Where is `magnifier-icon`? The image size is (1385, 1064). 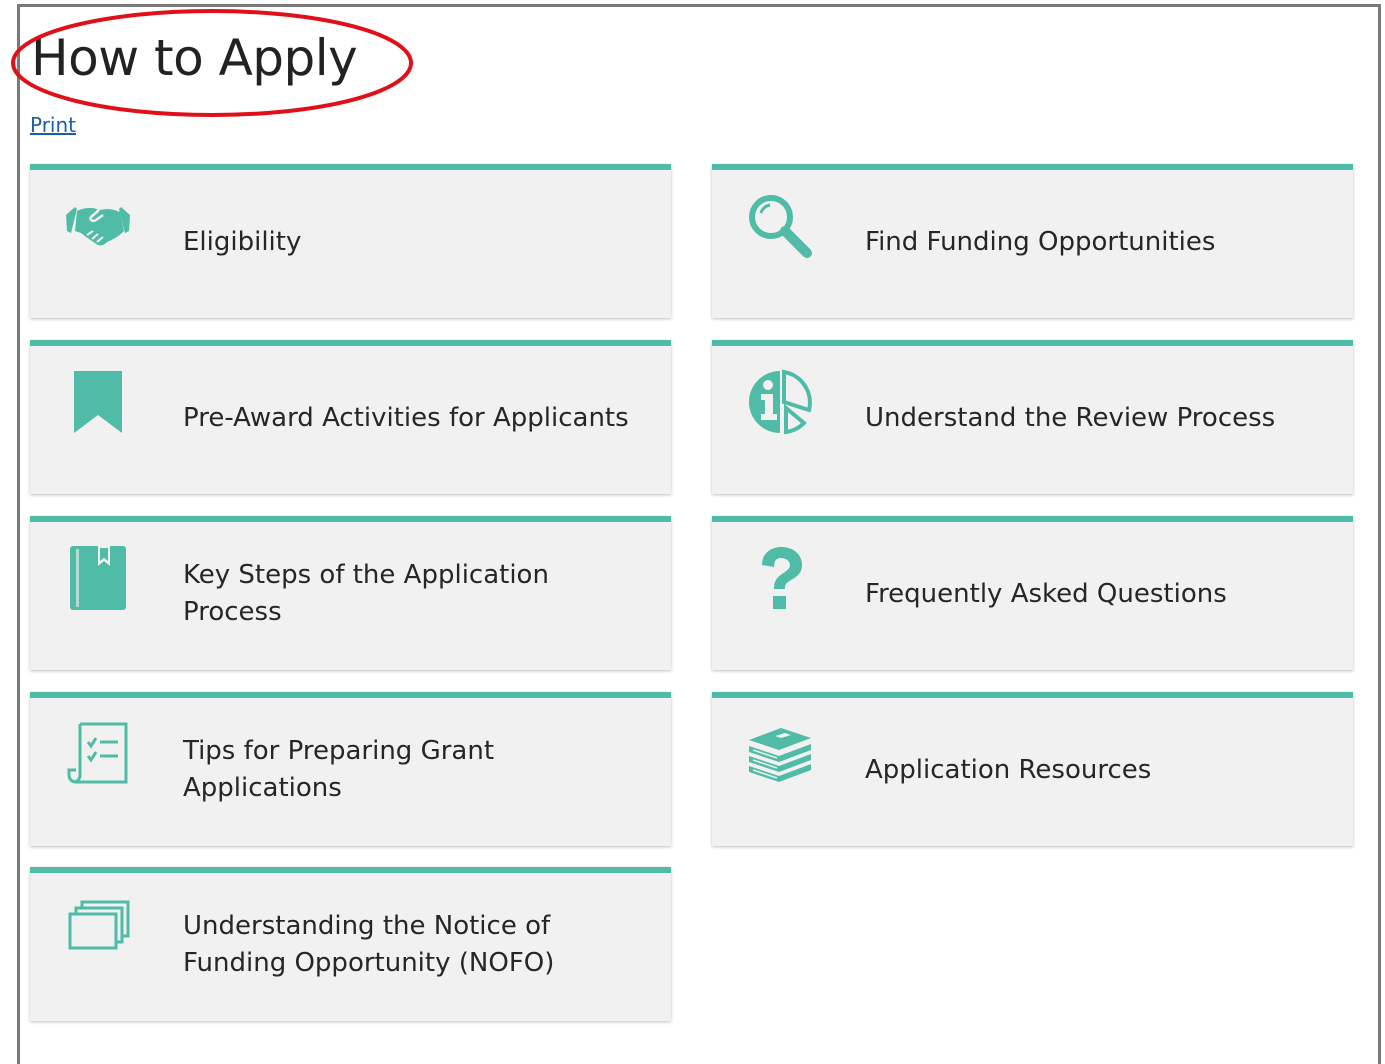 magnifier-icon is located at coordinates (780, 226).